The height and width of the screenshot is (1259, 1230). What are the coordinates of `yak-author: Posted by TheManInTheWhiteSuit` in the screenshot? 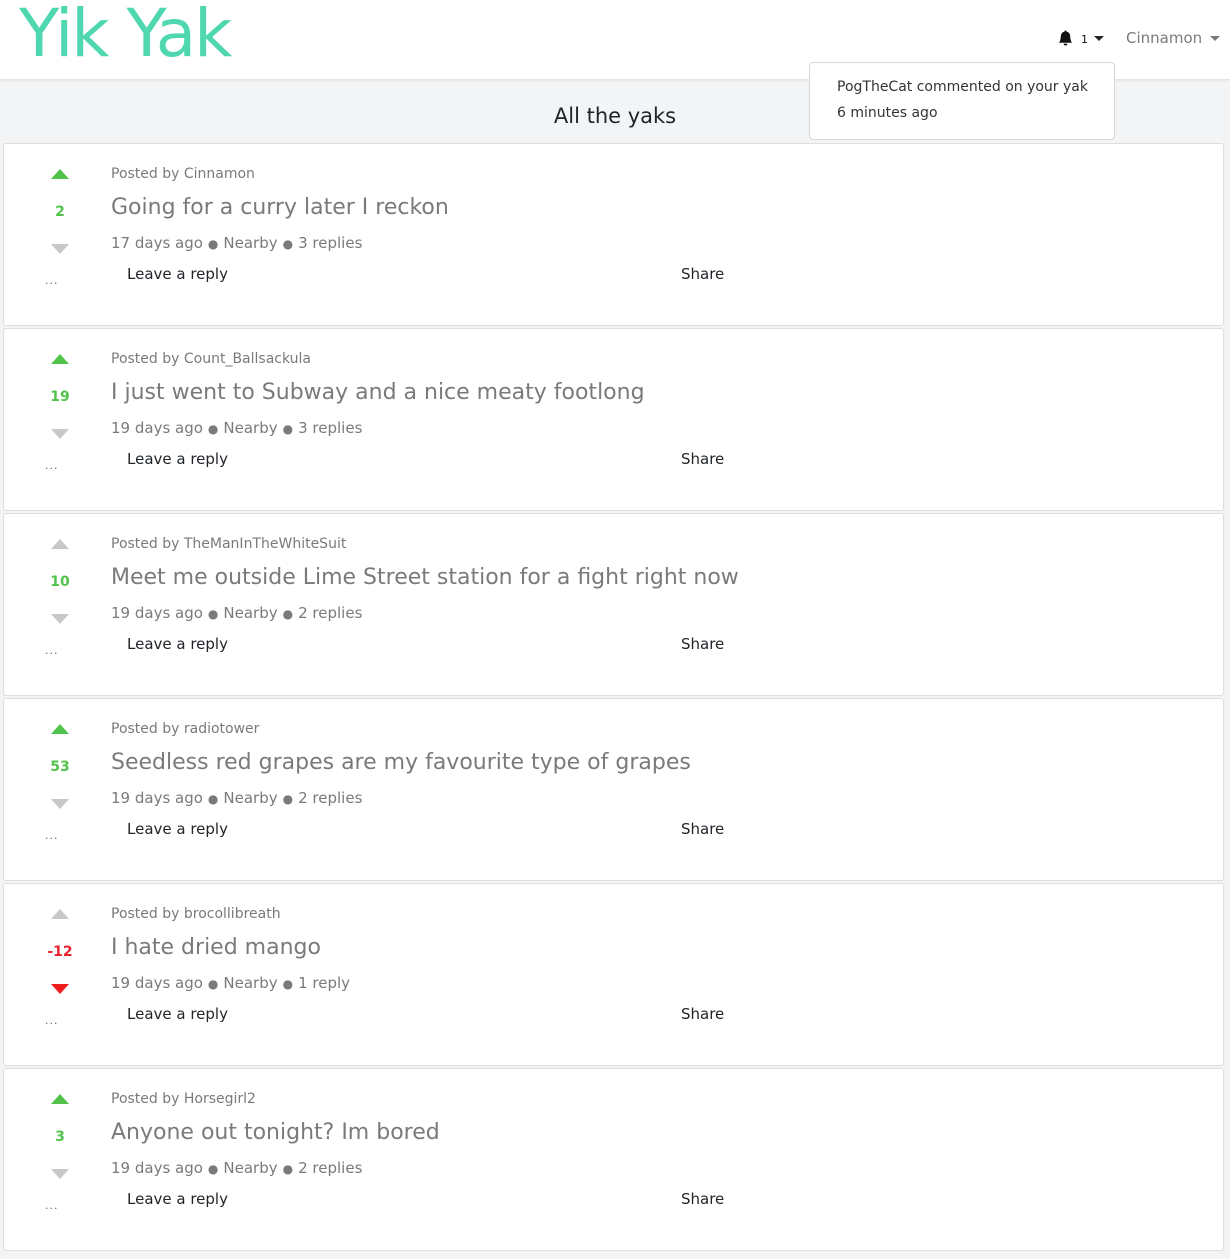 It's located at (229, 544).